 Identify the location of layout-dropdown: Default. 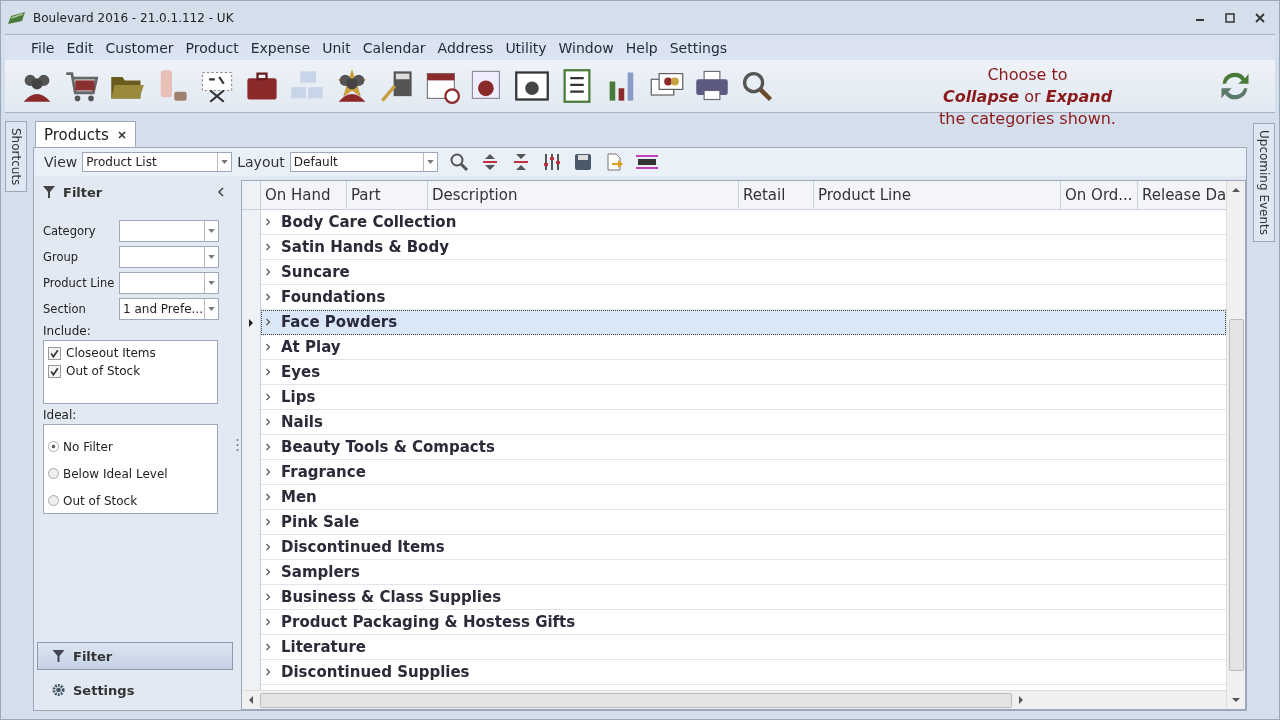
(363, 162).